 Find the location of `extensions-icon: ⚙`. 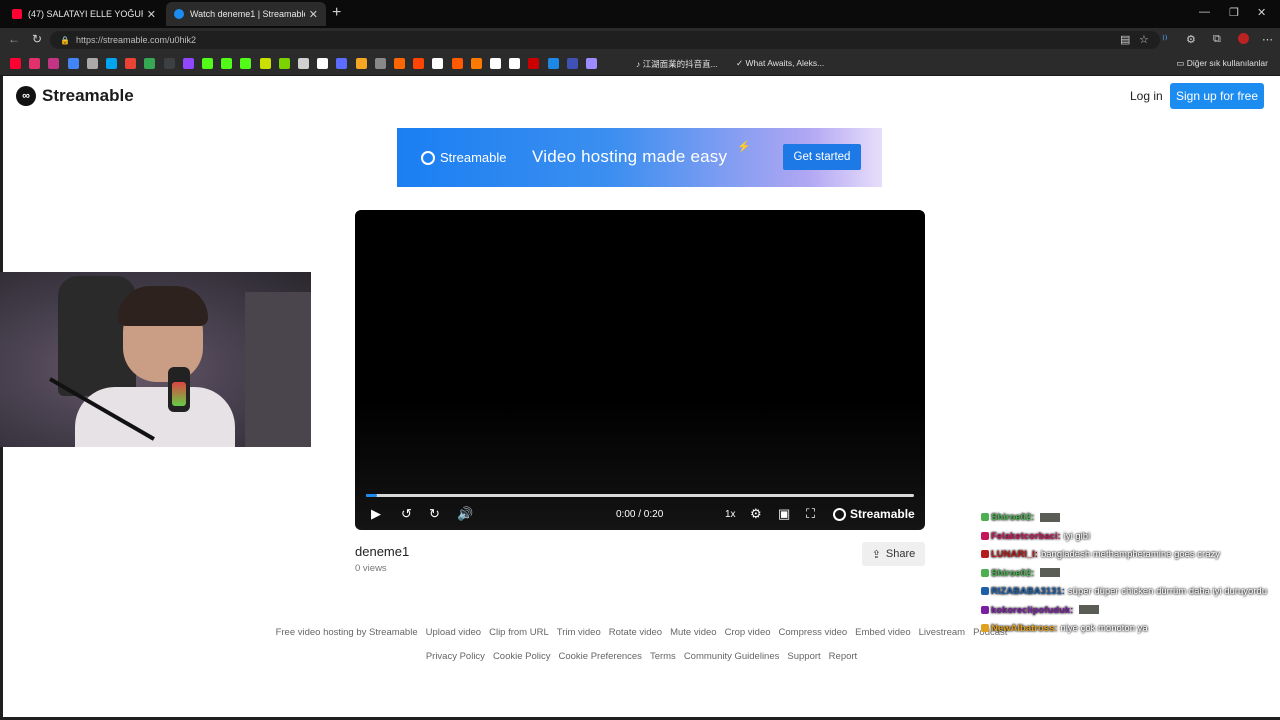

extensions-icon: ⚙ is located at coordinates (1191, 39).